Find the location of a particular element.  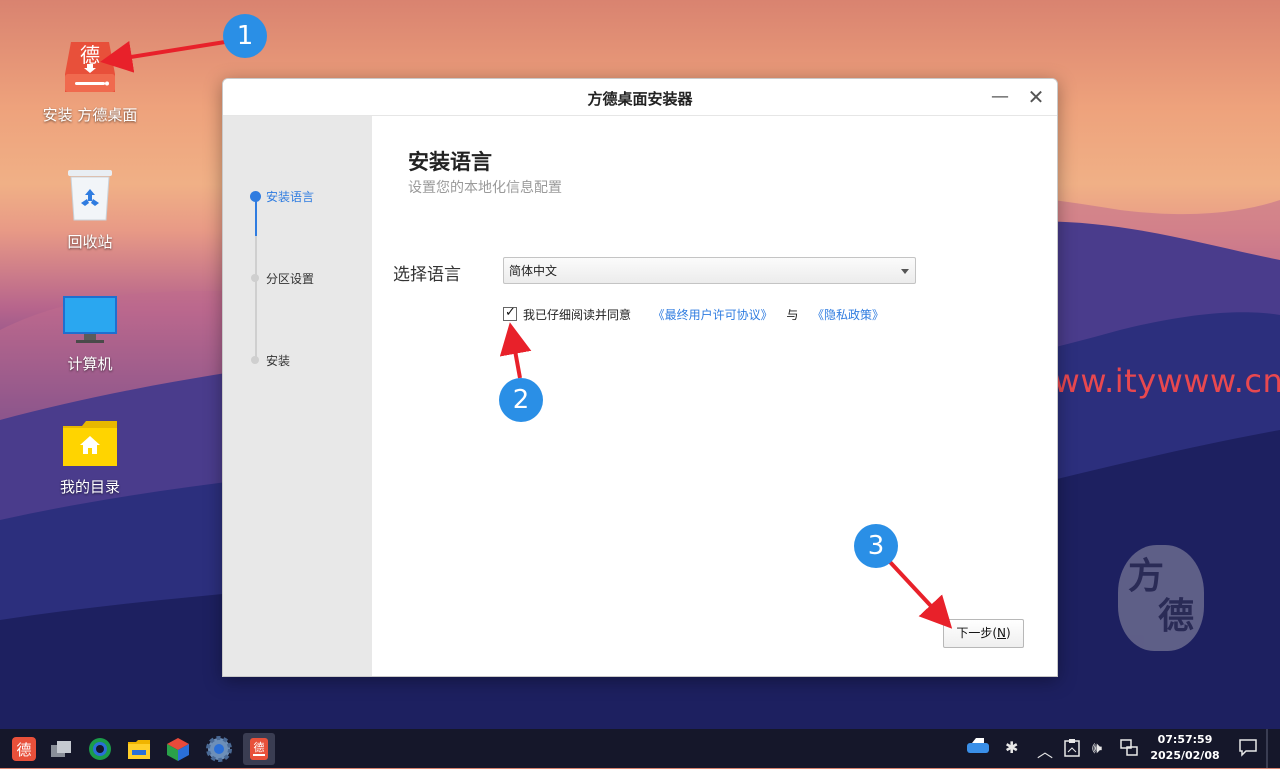

home-folder-icon is located at coordinates (90, 443).